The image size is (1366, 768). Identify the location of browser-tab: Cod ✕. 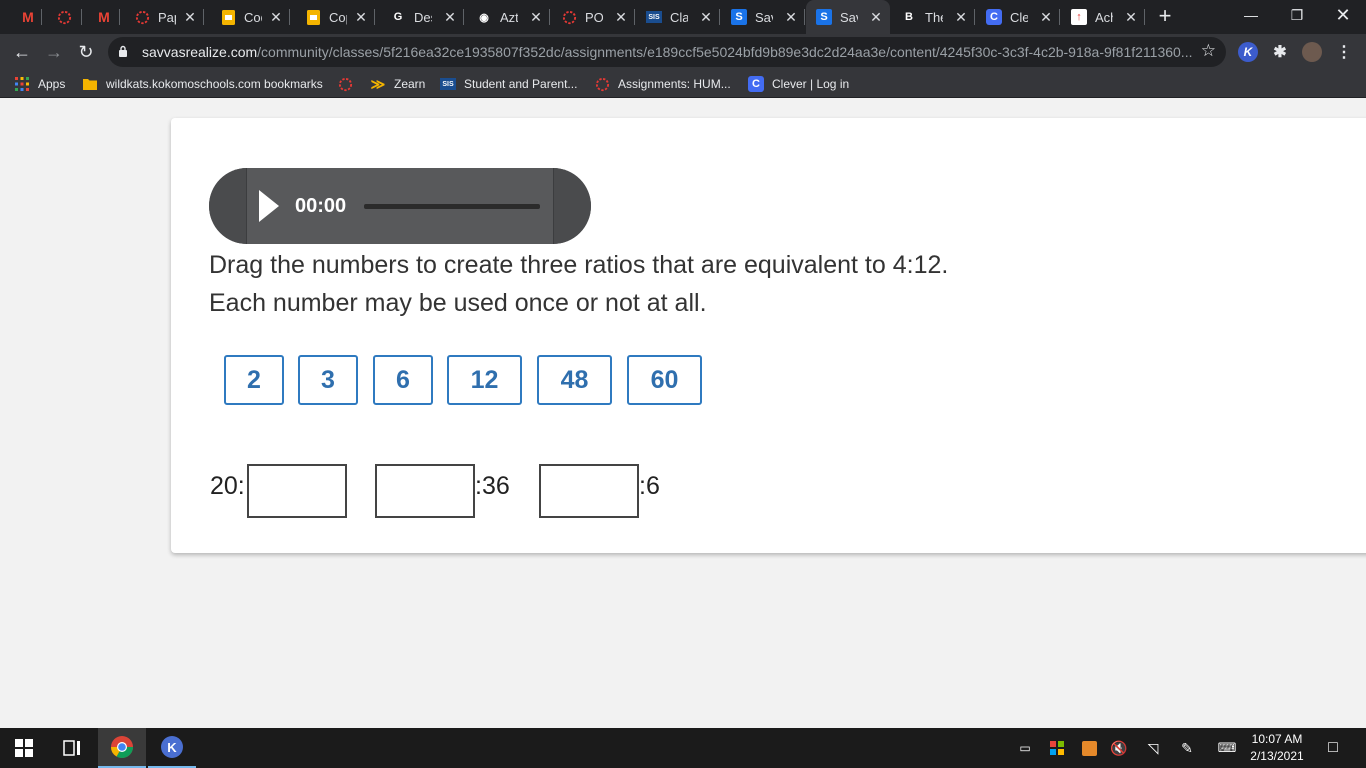
(250, 17).